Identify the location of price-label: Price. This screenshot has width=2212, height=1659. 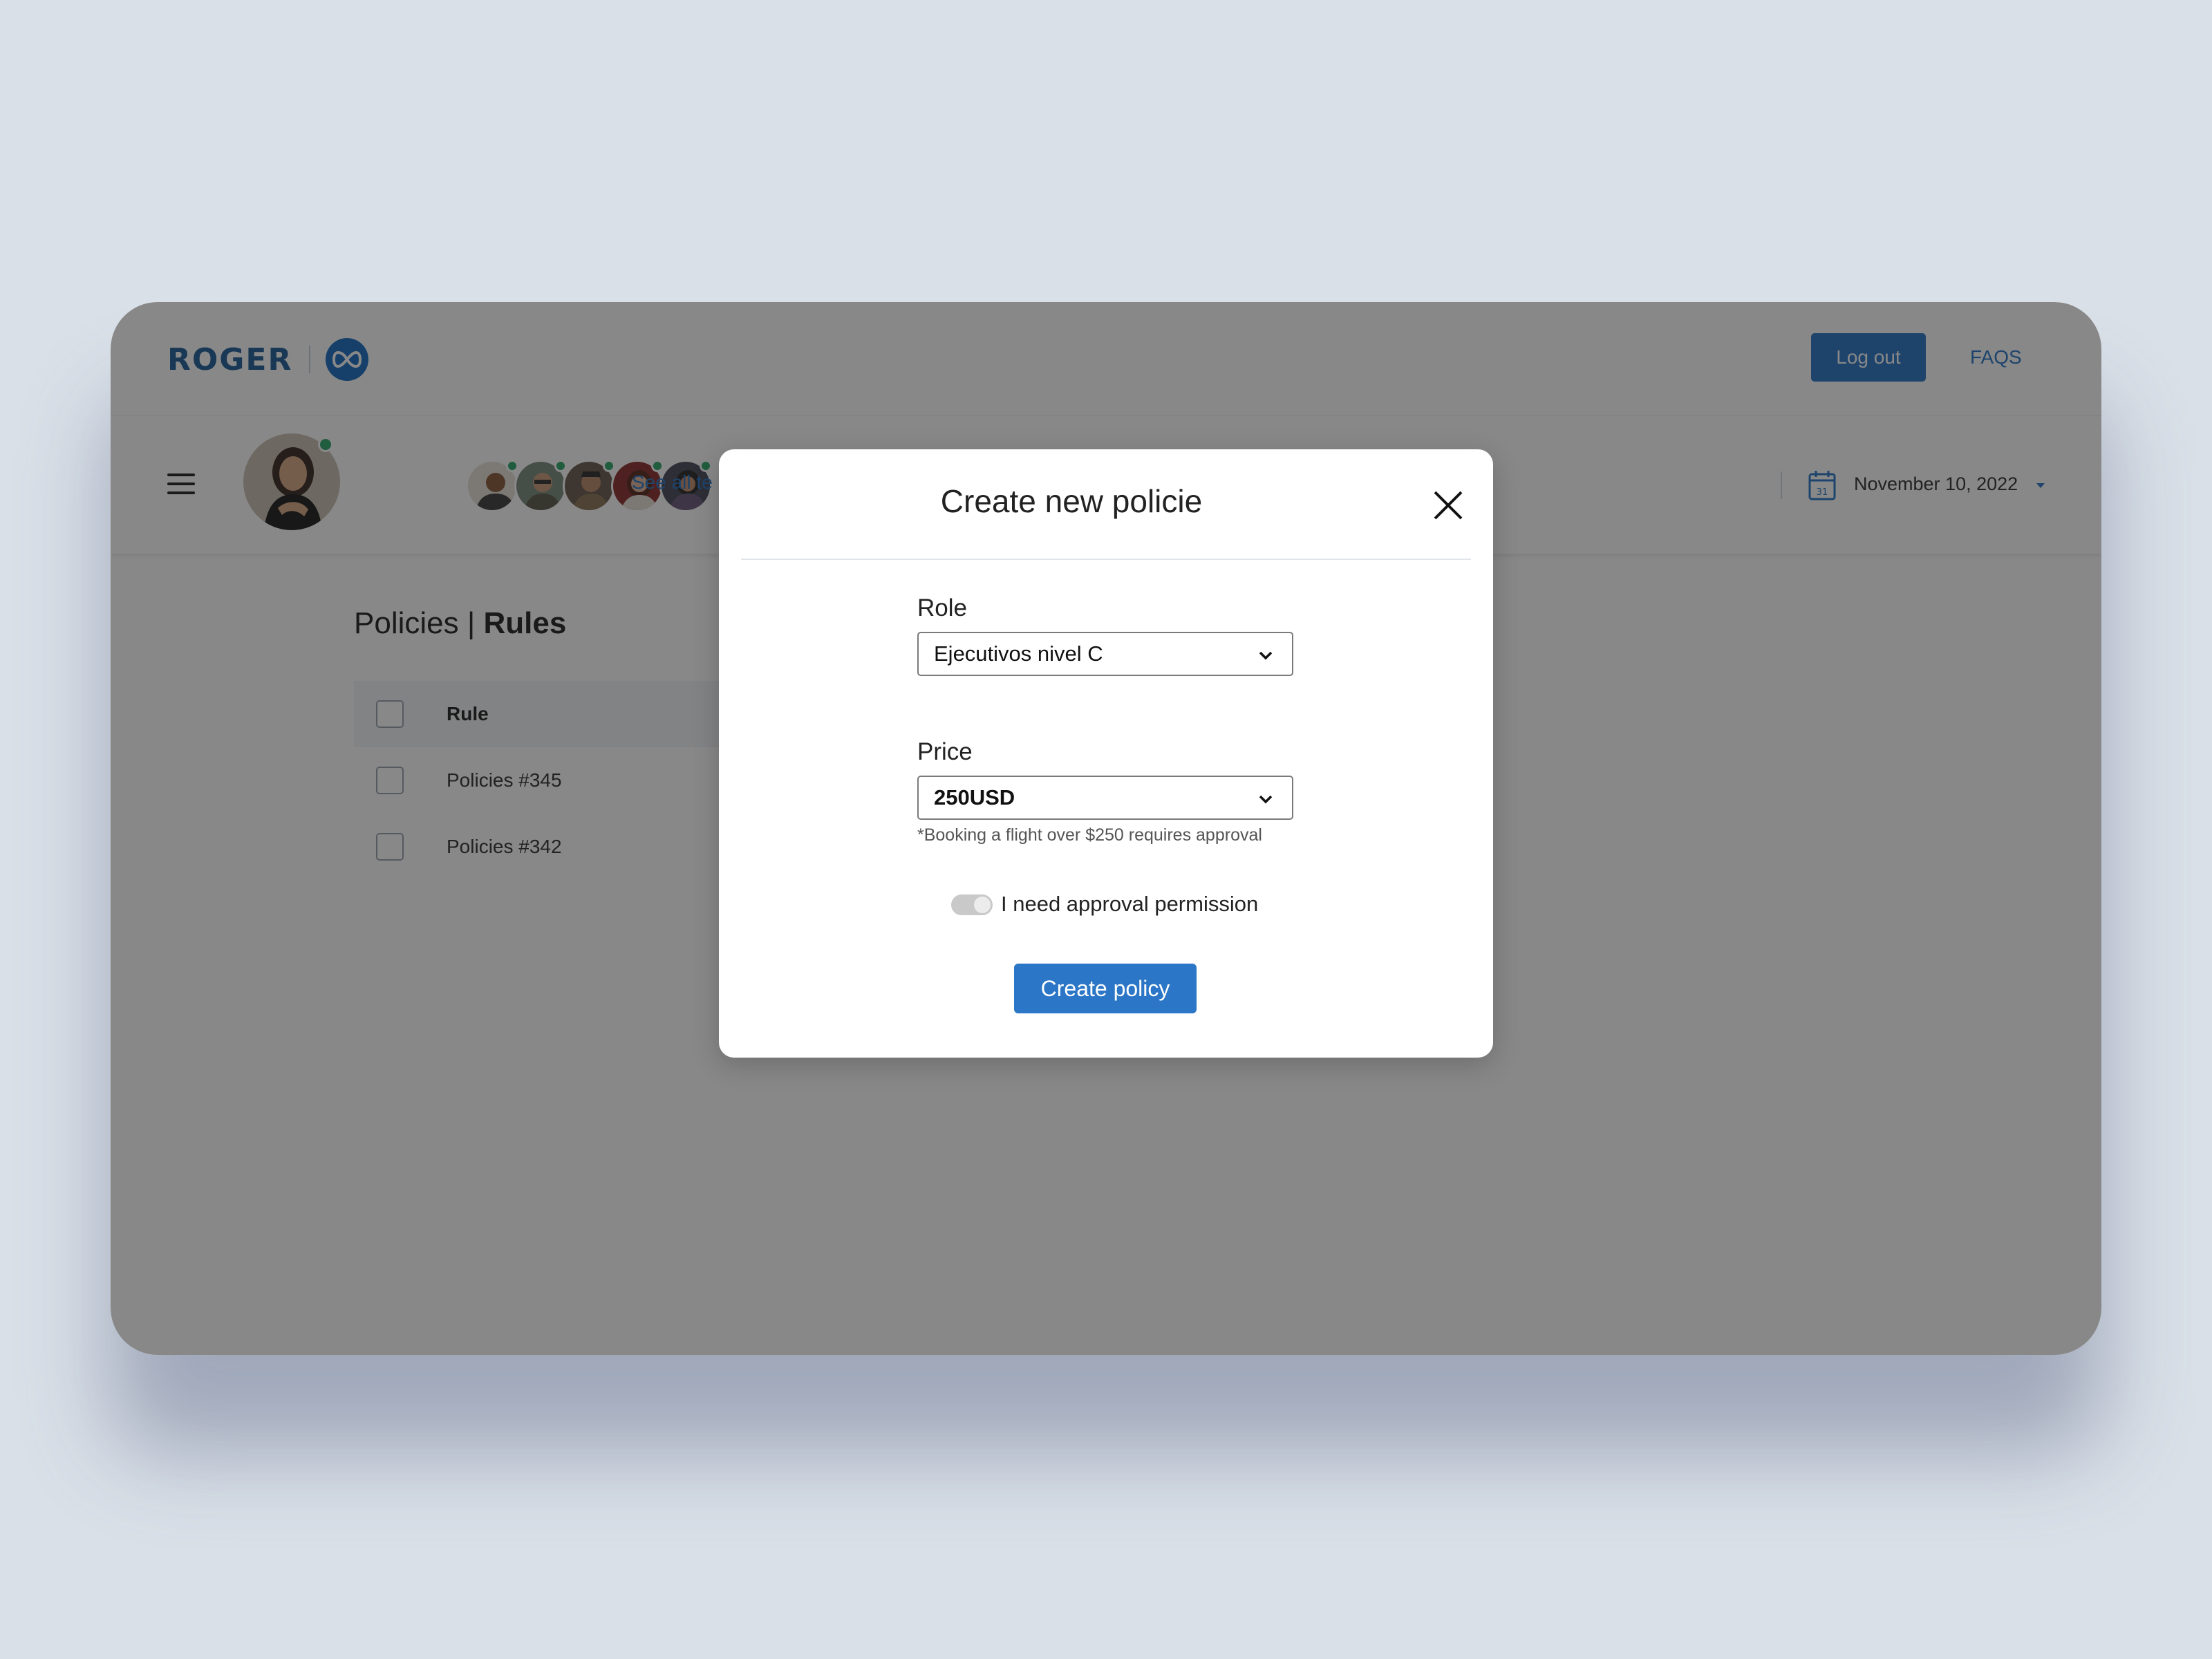
(945, 751).